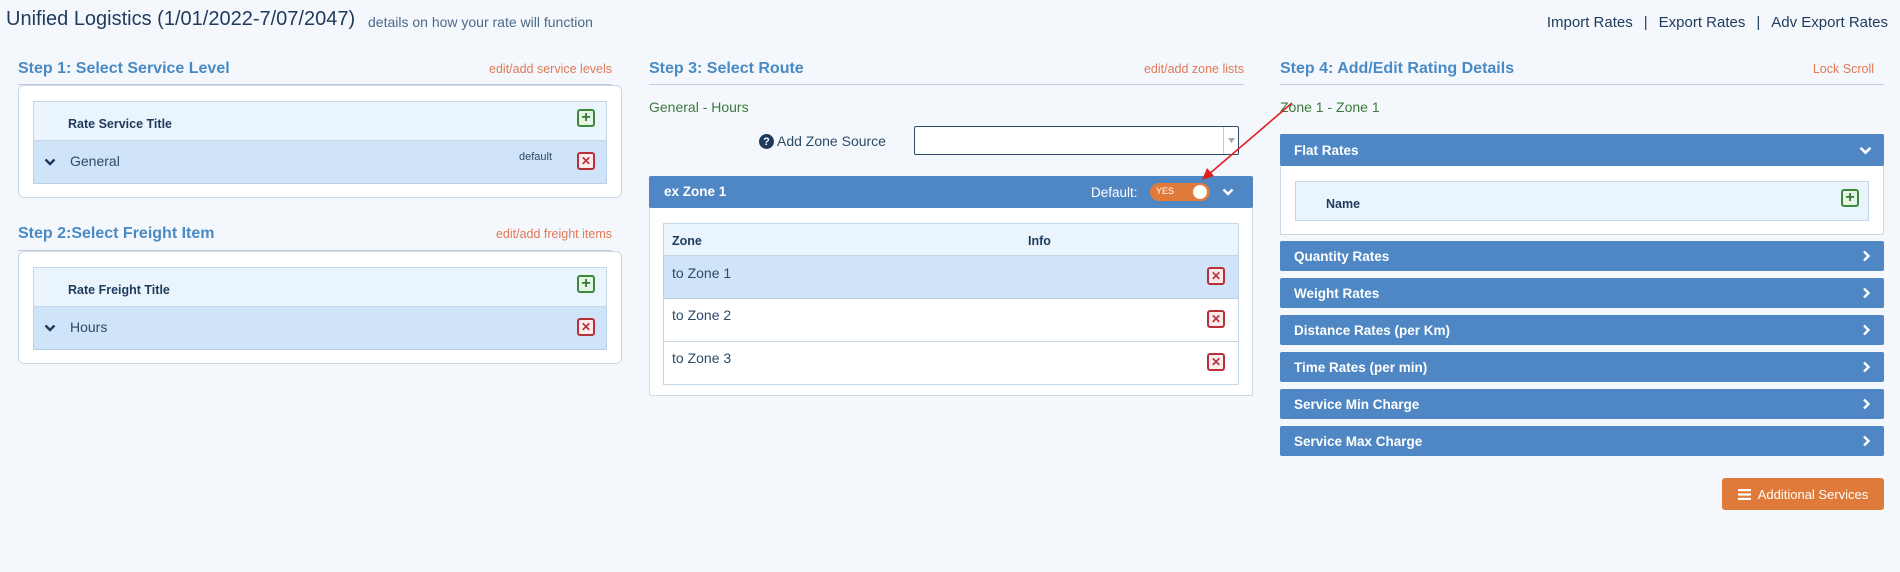 The width and height of the screenshot is (1900, 572). I want to click on zone-row-label: to Zone 1, so click(702, 273).